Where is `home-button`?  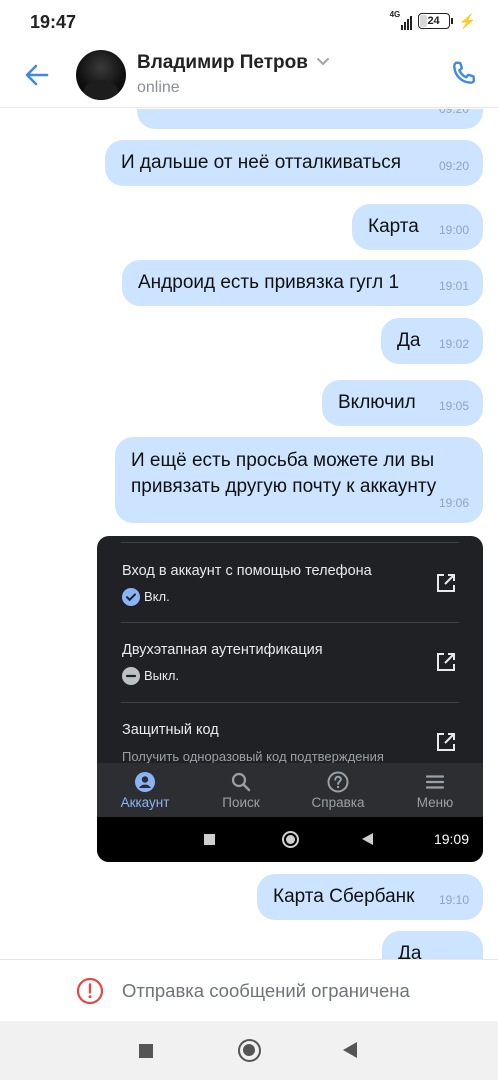
home-button is located at coordinates (249, 1050).